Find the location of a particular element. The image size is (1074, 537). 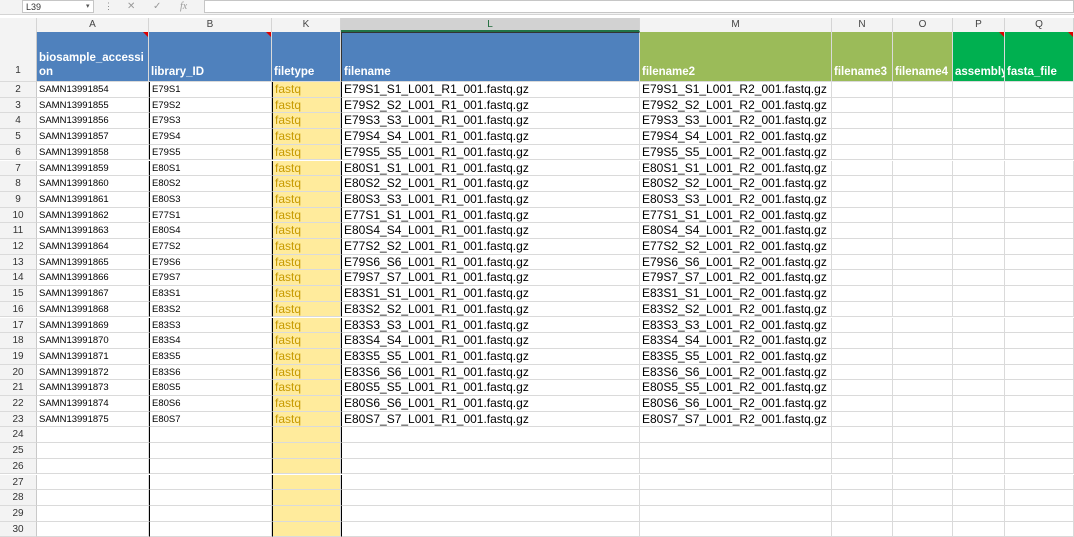

cancel-icon: ✕ is located at coordinates (131, 6).